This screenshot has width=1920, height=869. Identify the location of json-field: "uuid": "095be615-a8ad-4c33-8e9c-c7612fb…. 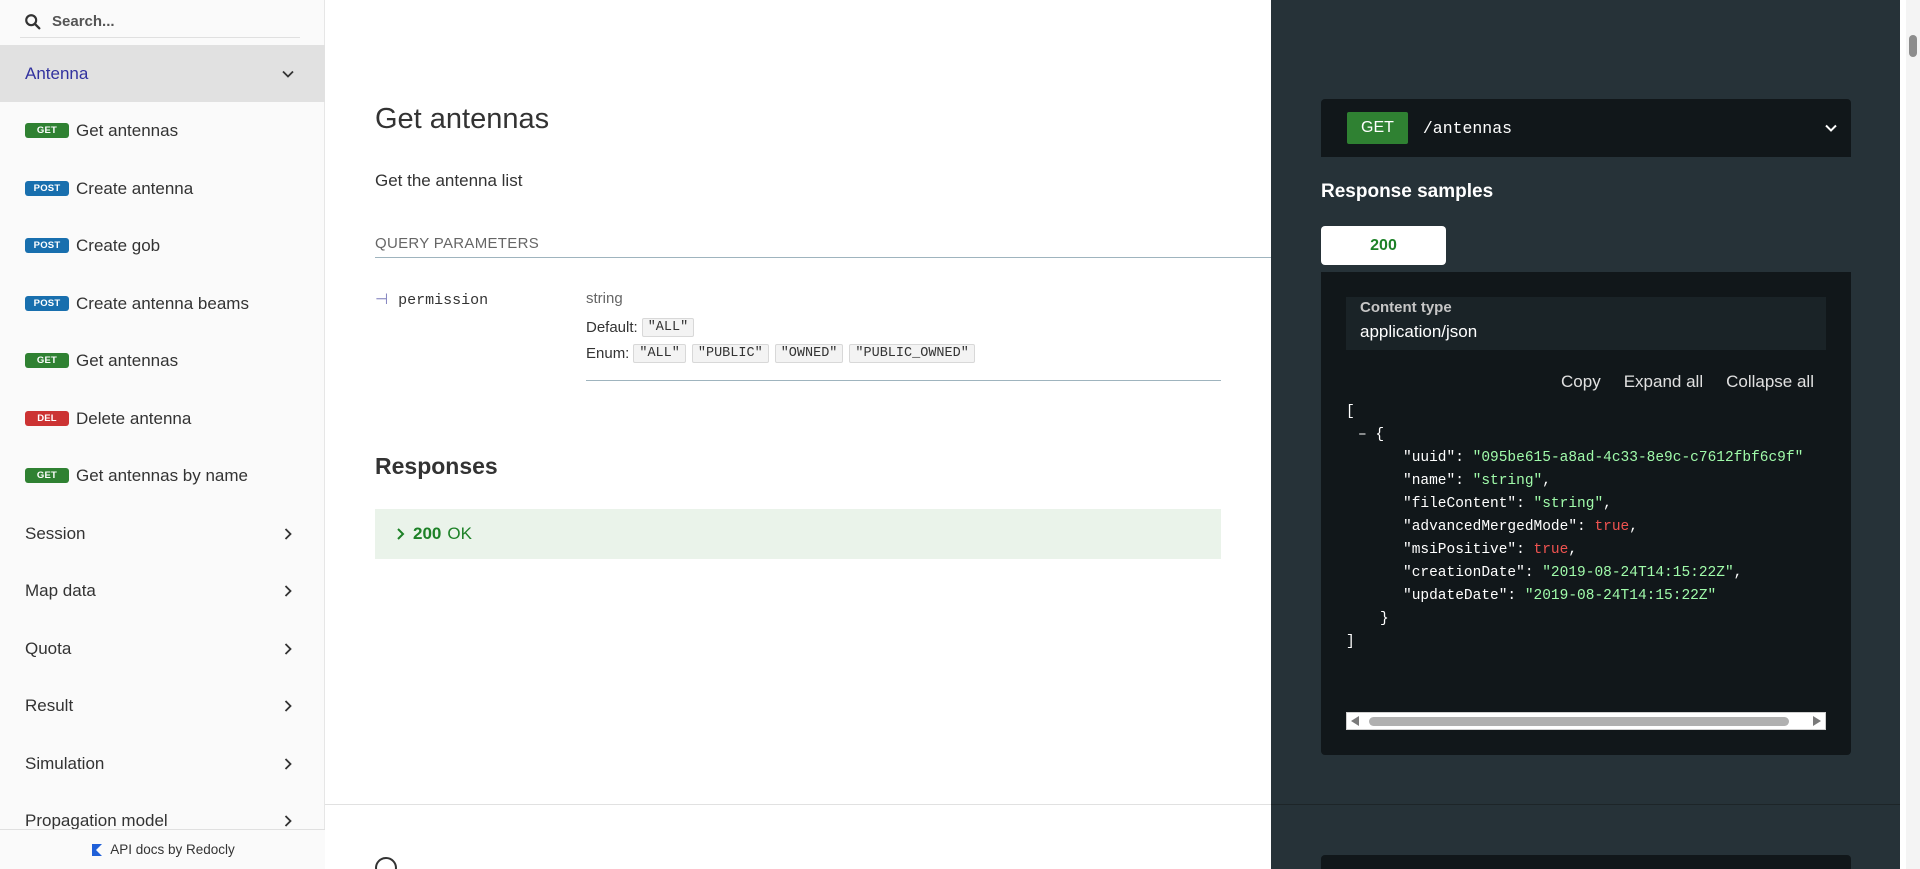
(1603, 458).